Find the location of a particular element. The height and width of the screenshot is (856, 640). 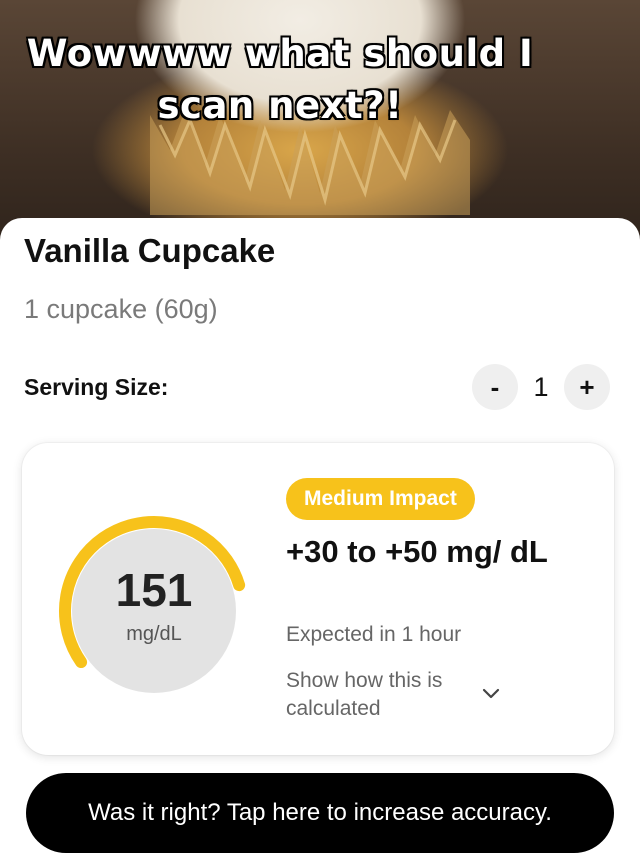

serving-size-value: 1 is located at coordinates (541, 386).